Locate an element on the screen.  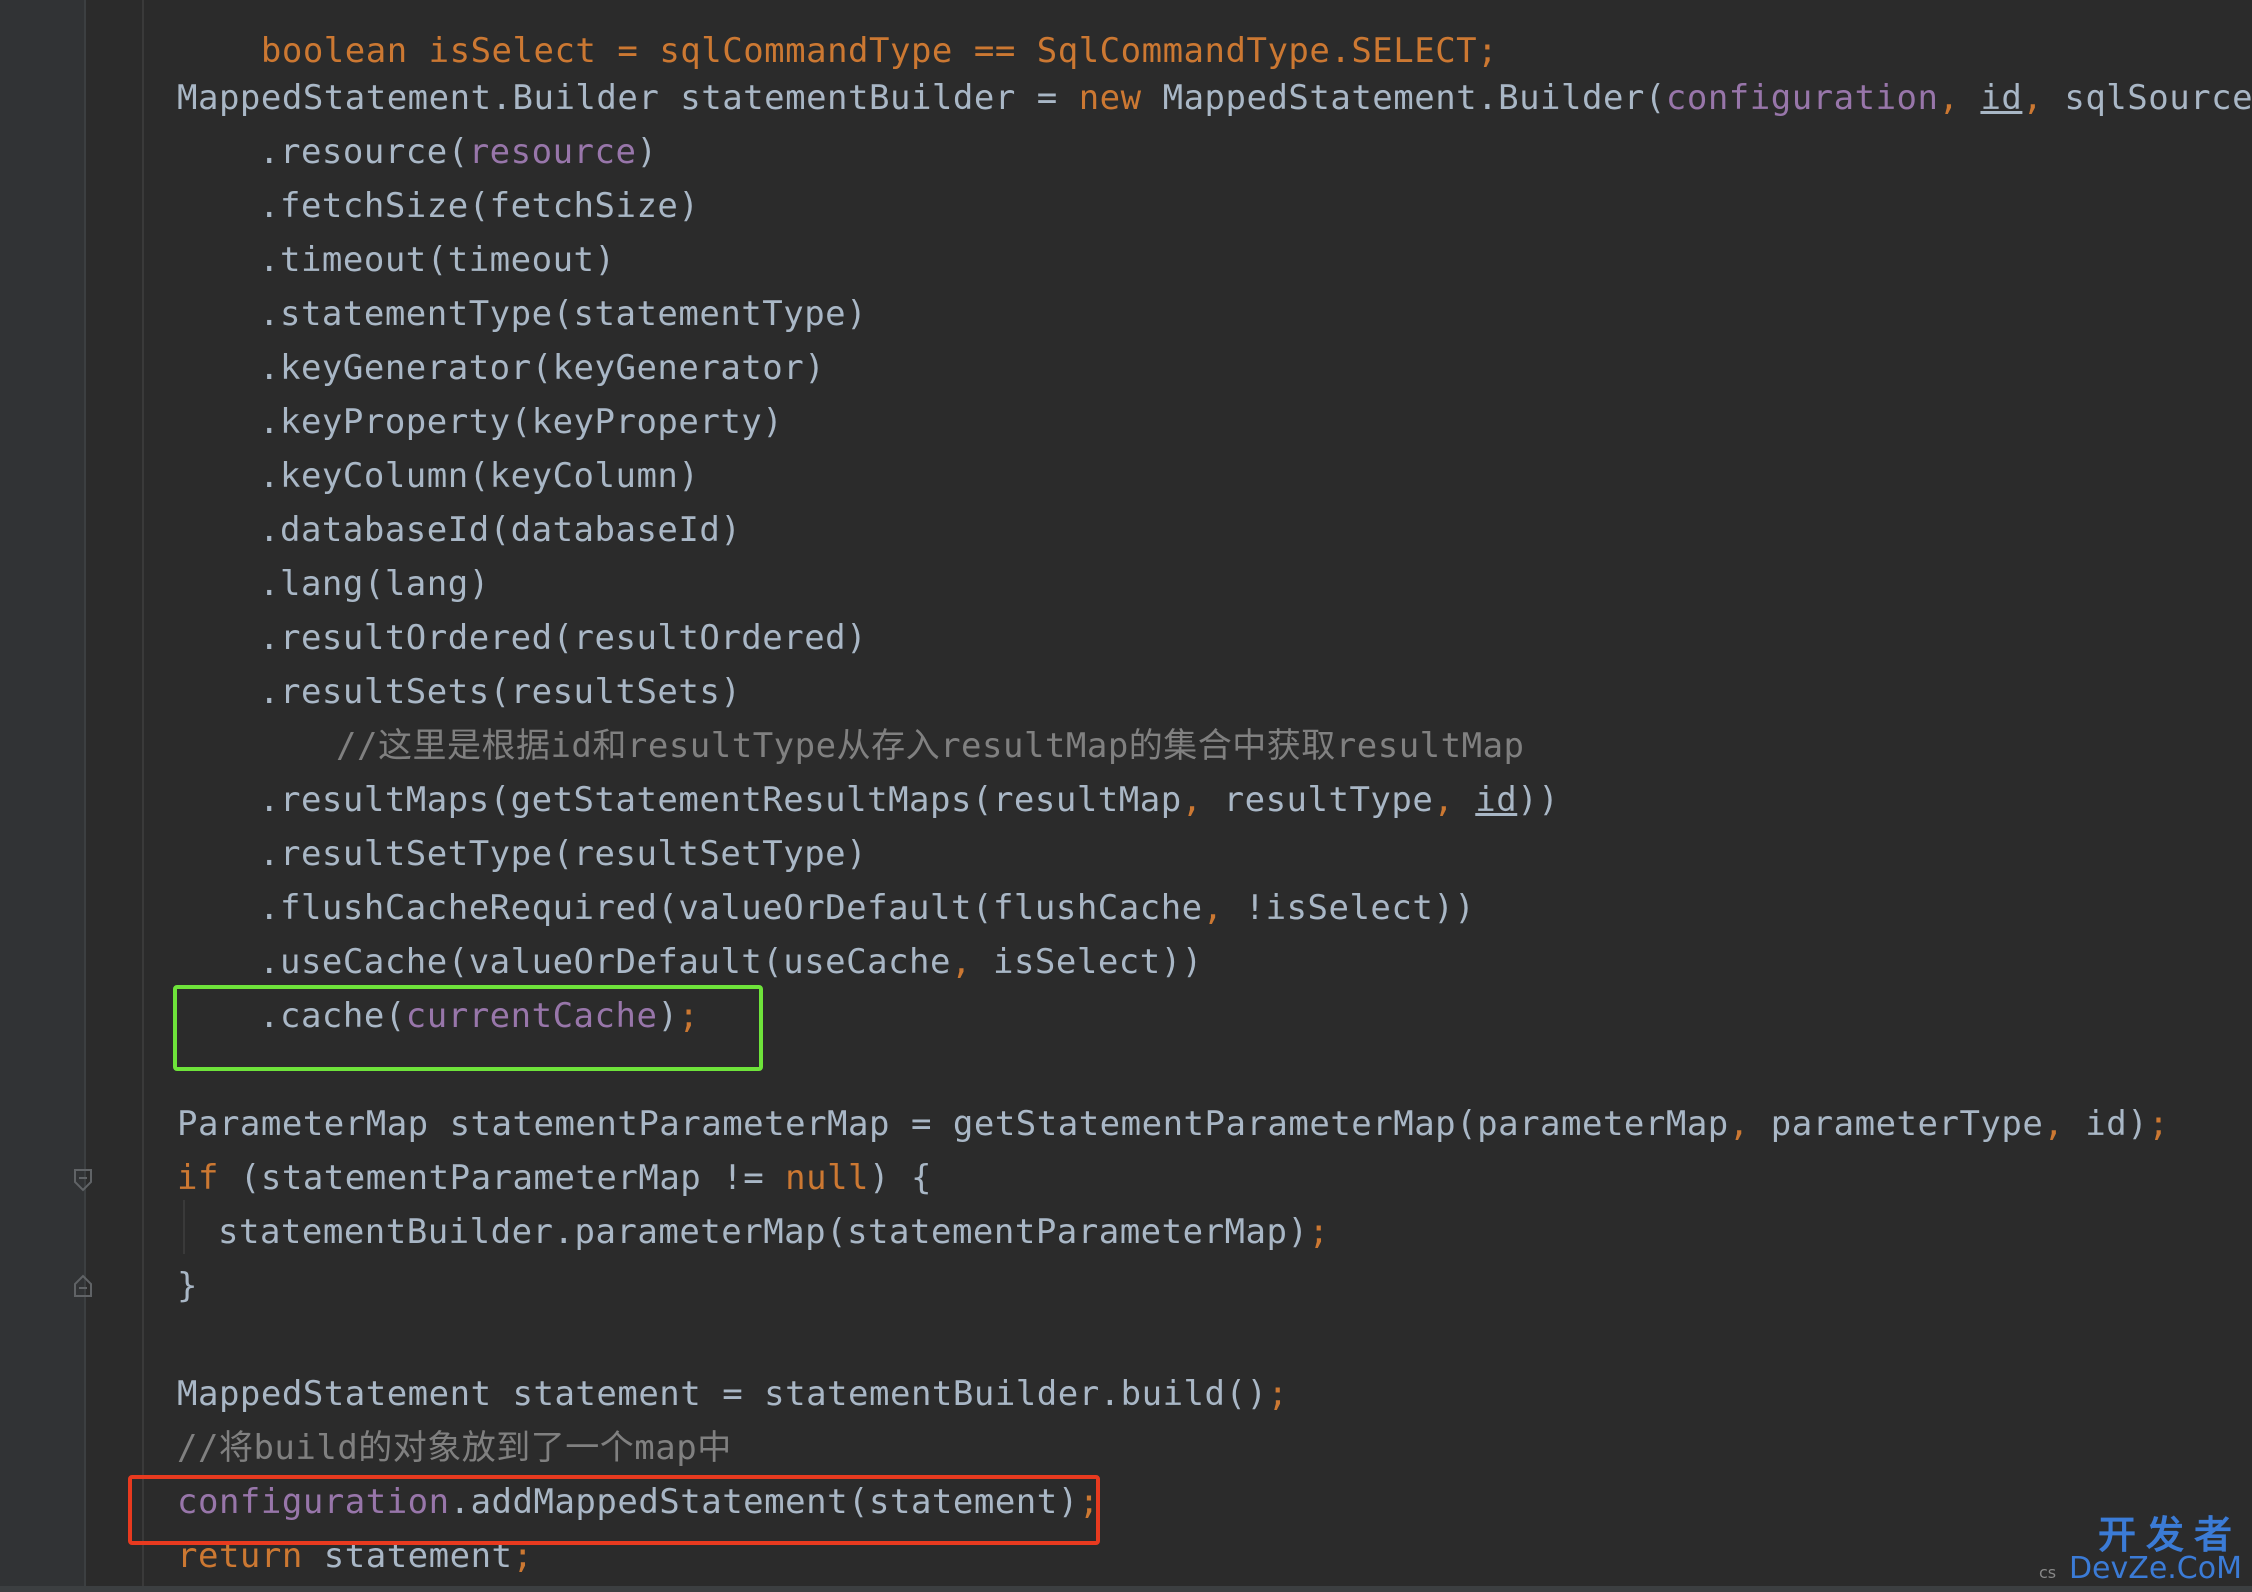
code-line-if: if (statementParameterMap != null) { is located at coordinates (554, 1178).